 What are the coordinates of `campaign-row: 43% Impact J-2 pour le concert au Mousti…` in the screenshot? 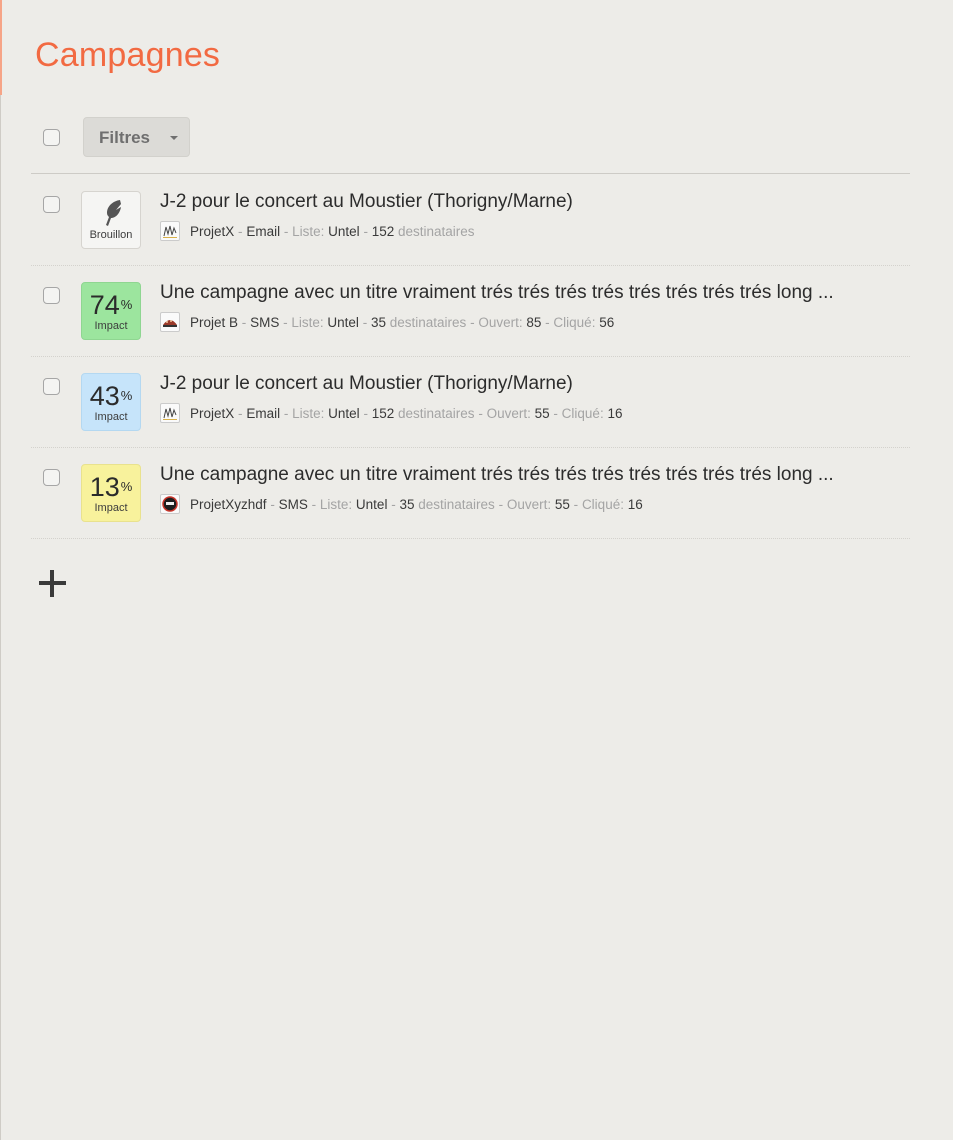 It's located at (470, 402).